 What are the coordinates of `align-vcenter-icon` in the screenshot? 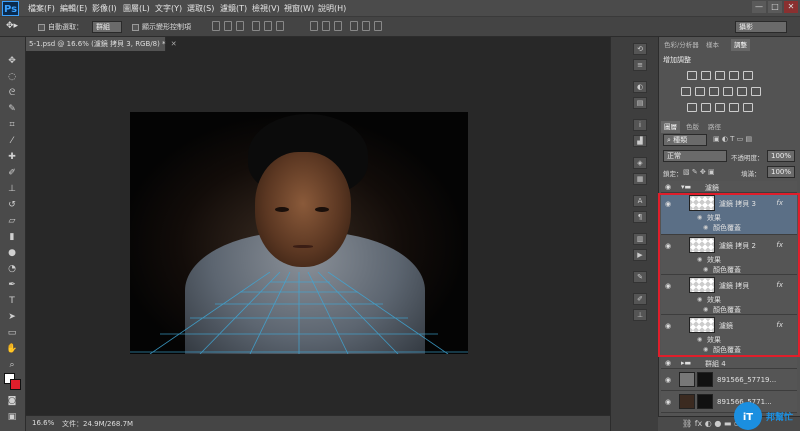 It's located at (228, 26).